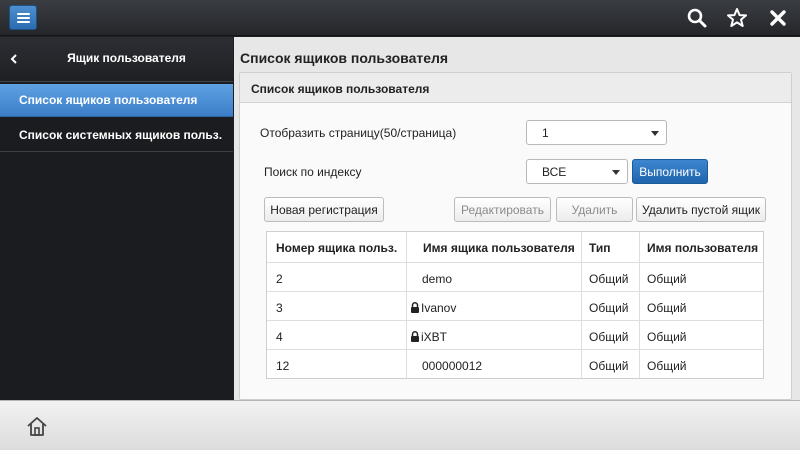 This screenshot has height=450, width=800. What do you see at coordinates (126, 58) in the screenshot?
I see `sidebar-title: Ящик пользователя` at bounding box center [126, 58].